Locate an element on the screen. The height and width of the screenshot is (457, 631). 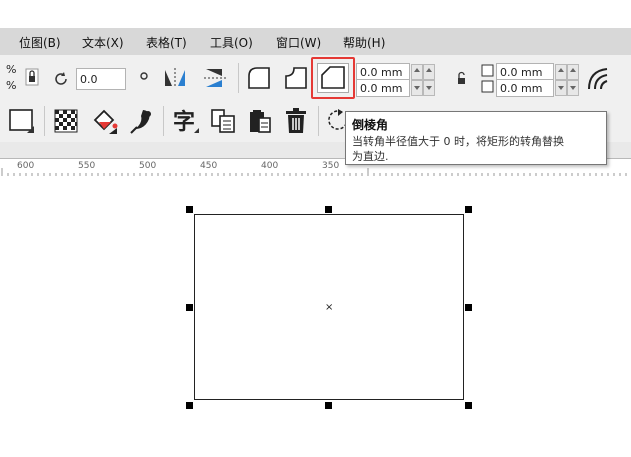
corner-top-icon is located at coordinates (487, 72).